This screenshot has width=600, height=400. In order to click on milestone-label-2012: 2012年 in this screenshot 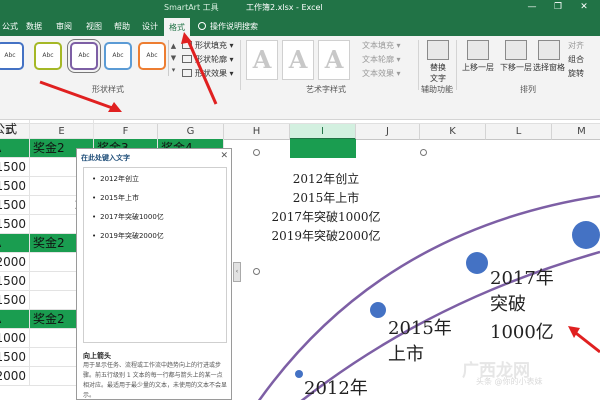, I will do `click(336, 387)`.